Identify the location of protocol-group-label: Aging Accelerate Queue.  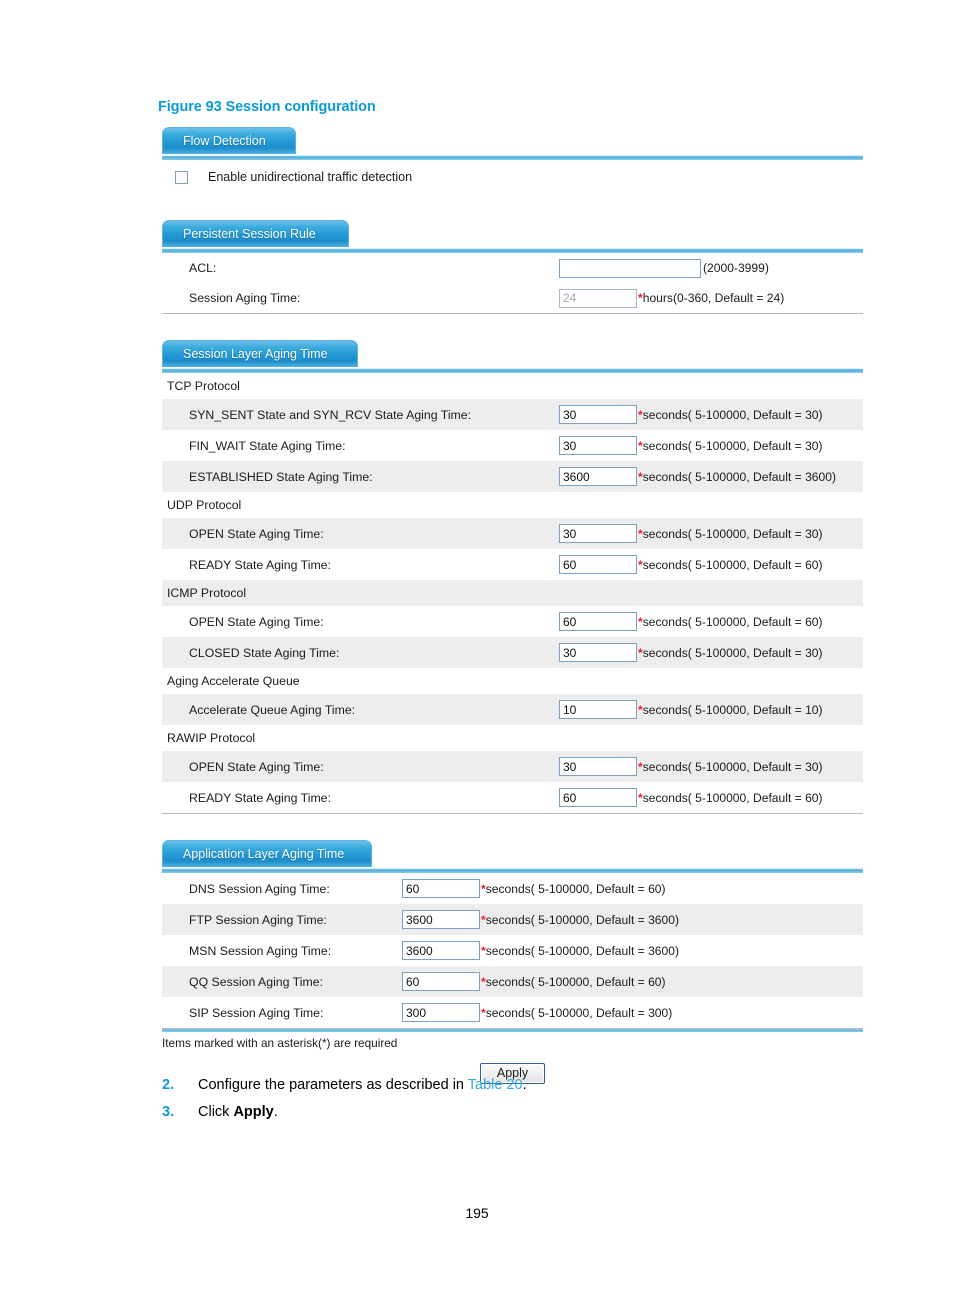
(233, 681).